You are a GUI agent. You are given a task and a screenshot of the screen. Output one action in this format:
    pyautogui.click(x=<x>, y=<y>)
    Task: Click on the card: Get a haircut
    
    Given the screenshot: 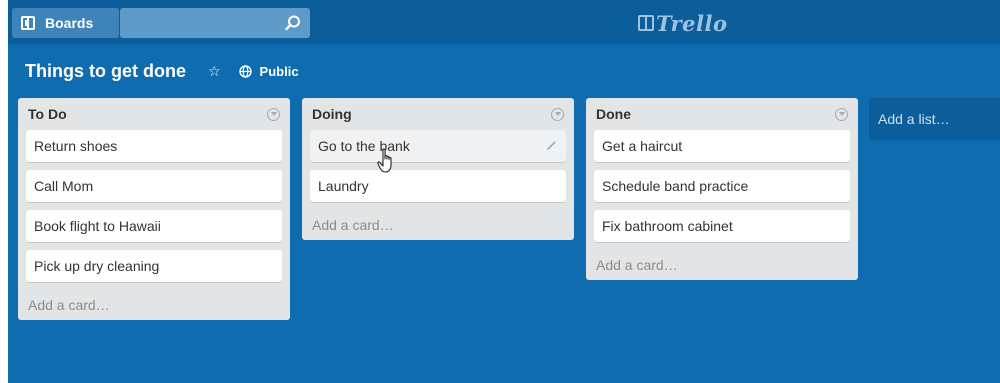 What is the action you would take?
    pyautogui.click(x=722, y=146)
    